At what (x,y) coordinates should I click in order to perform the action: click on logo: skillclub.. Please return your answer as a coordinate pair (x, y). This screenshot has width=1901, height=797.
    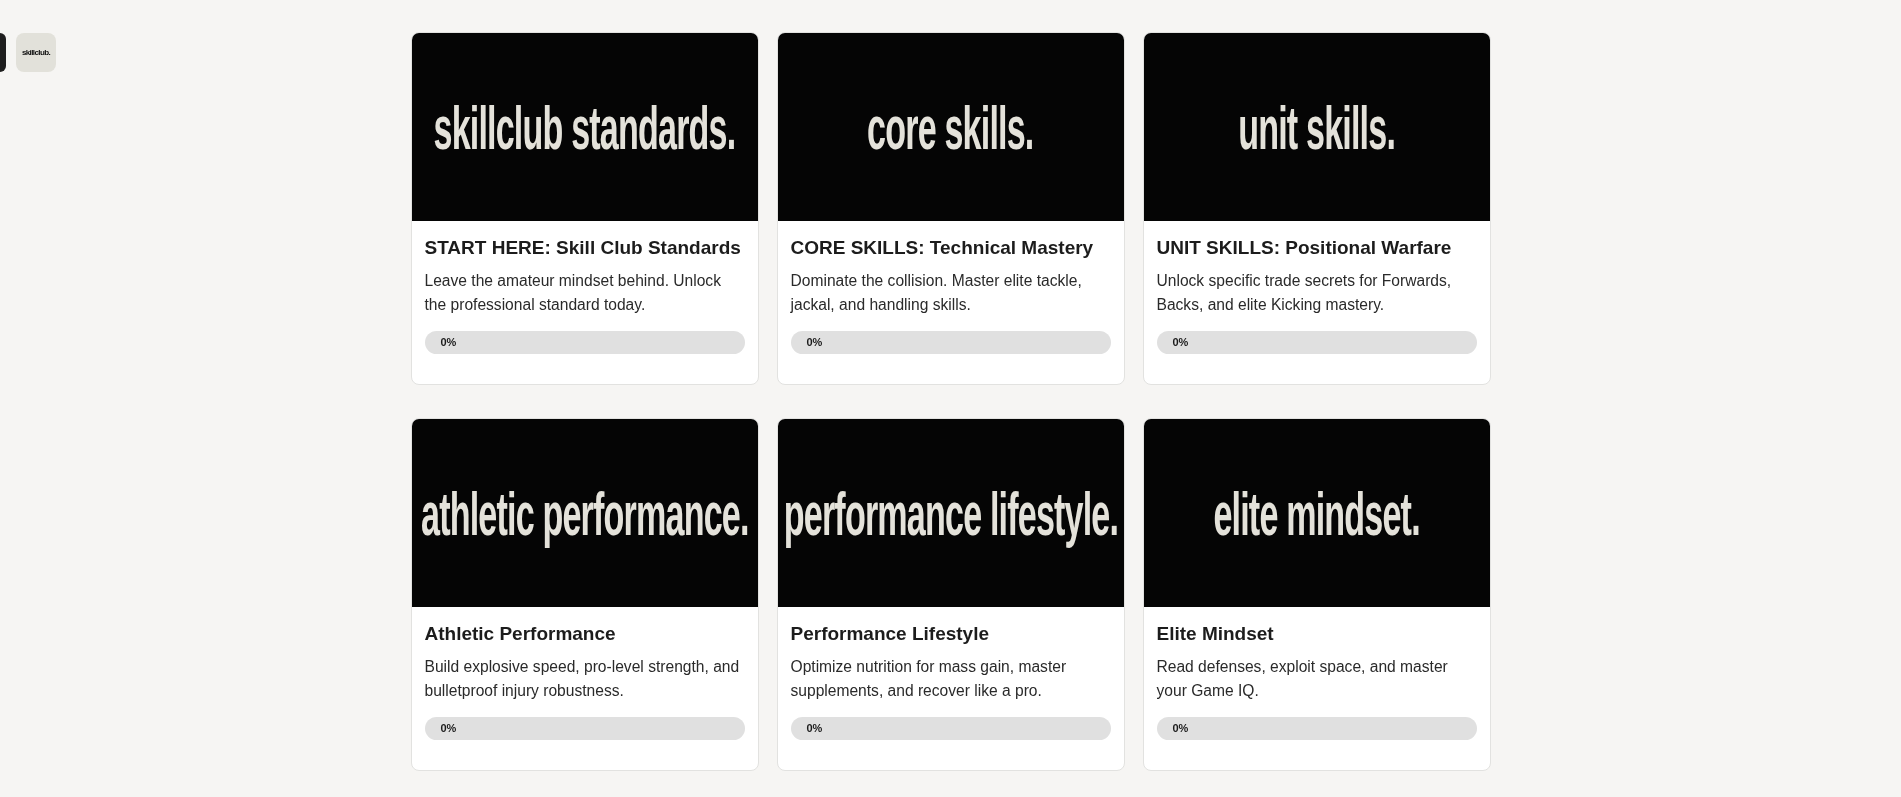
    Looking at the image, I should click on (36, 52).